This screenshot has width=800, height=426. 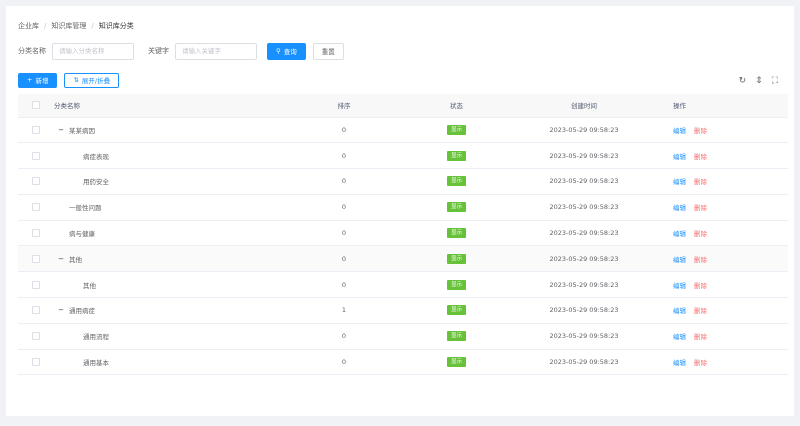 I want to click on reset-button: 重置, so click(x=328, y=51).